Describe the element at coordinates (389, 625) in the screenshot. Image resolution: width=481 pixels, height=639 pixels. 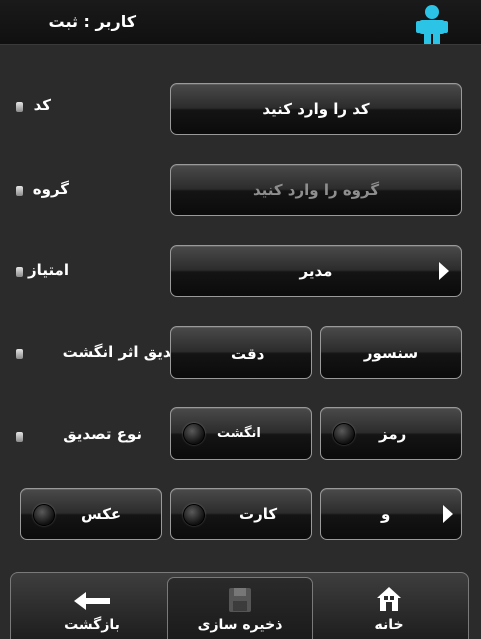
I see `home-label: خانه` at that location.